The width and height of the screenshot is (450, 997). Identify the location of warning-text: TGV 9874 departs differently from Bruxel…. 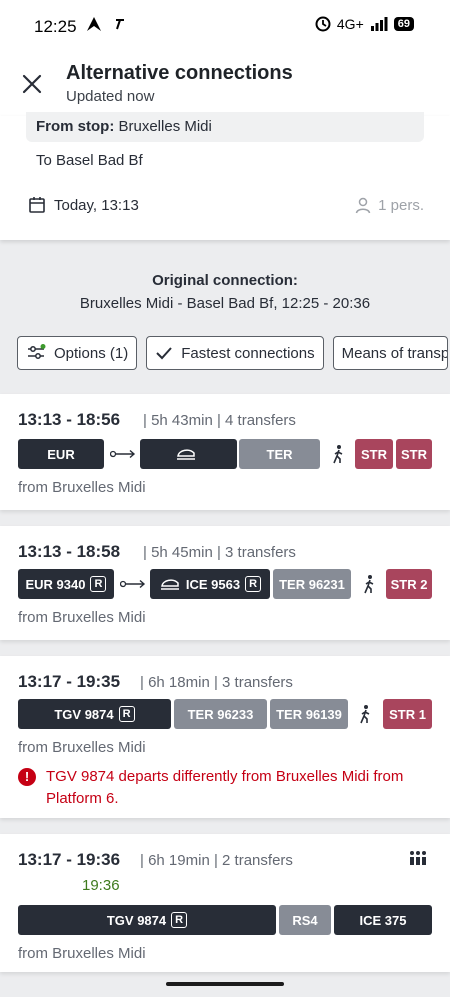
(225, 787).